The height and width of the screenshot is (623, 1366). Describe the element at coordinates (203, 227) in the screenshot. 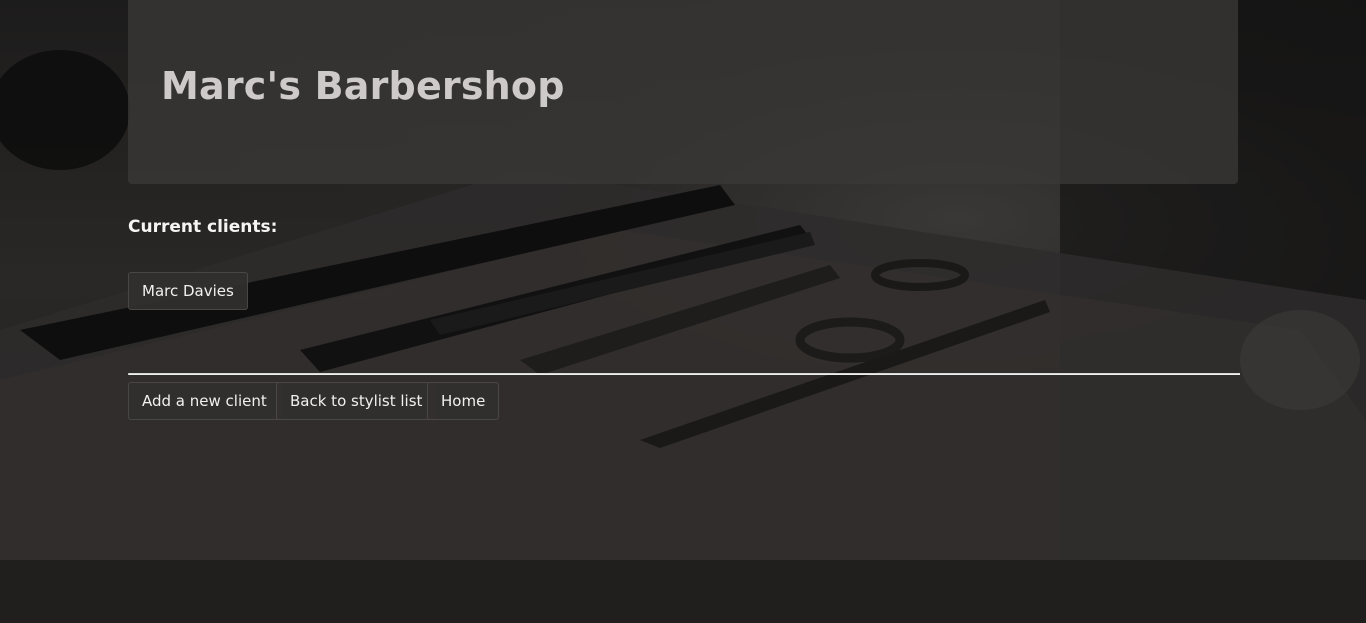

I see `current-clients-heading: Current clients:` at that location.